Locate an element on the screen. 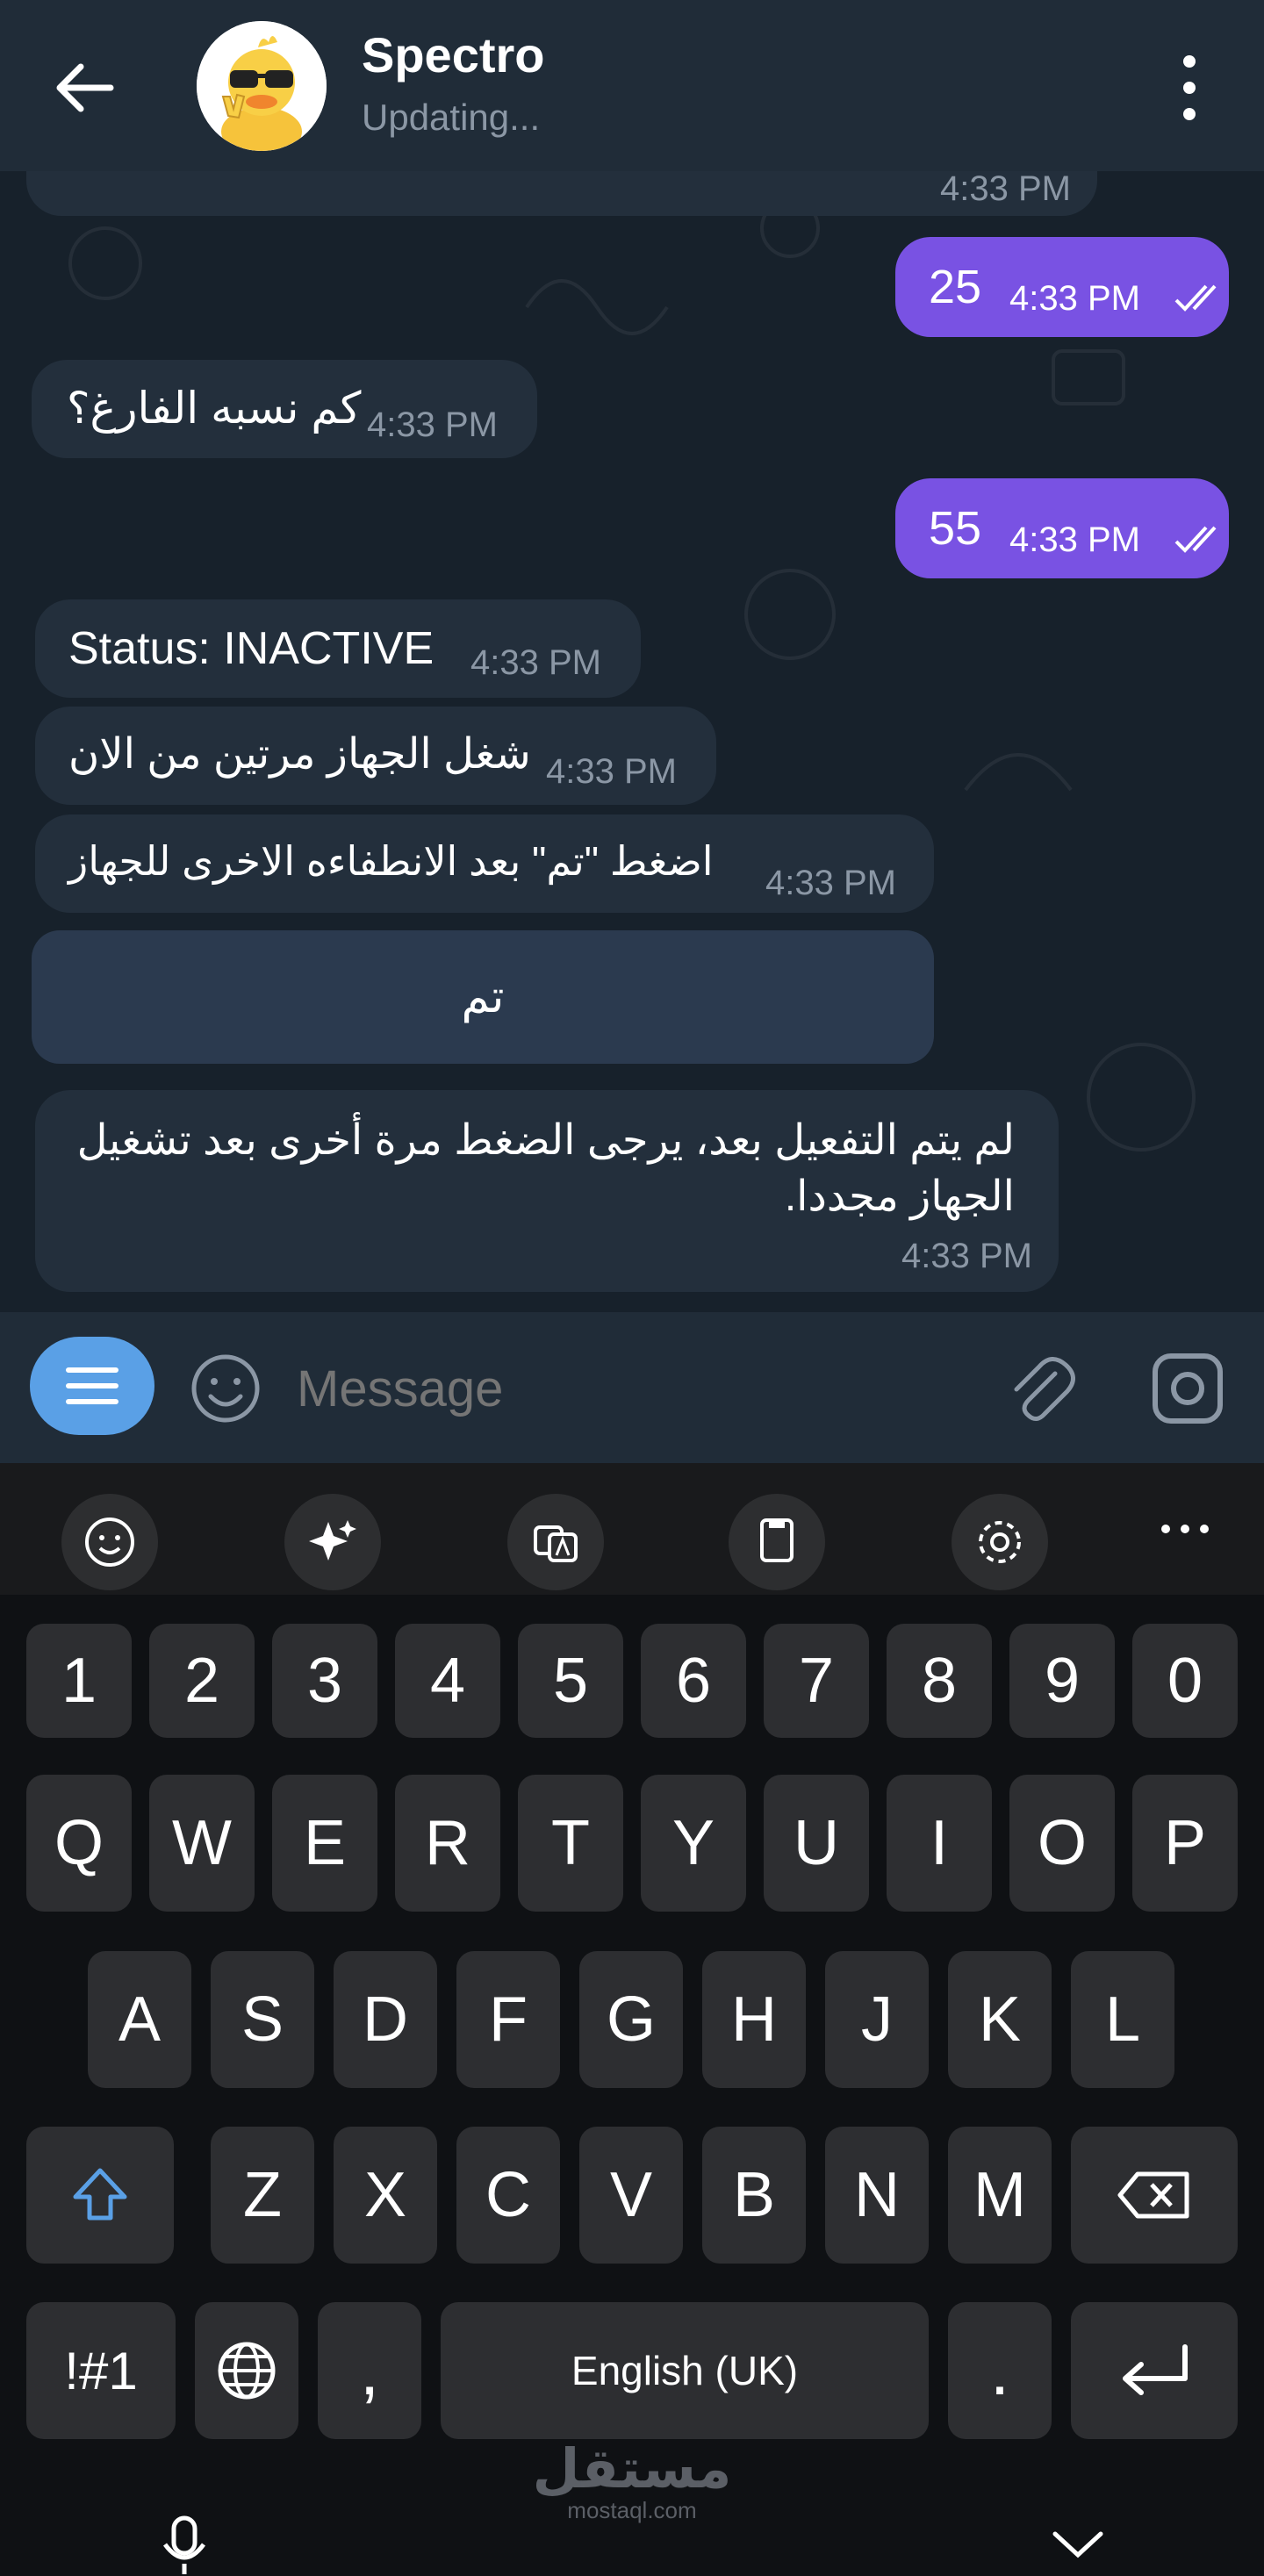 The image size is (1264, 2576). enter-return-icon is located at coordinates (1156, 2369).